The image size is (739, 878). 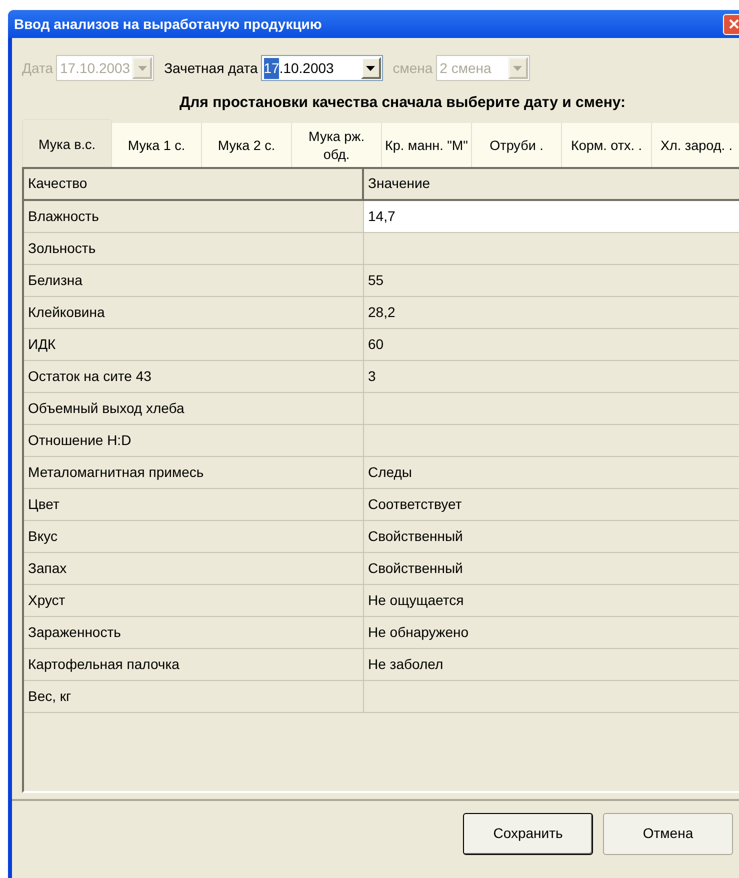 I want to click on table-cell: Хруст, so click(x=194, y=600).